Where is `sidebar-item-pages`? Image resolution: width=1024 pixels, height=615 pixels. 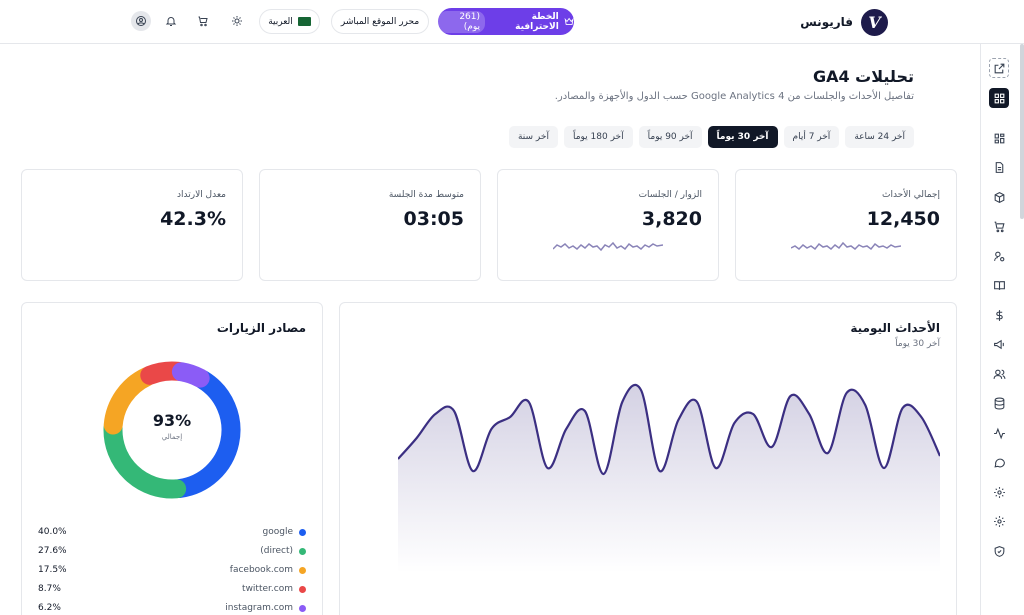 sidebar-item-pages is located at coordinates (999, 167).